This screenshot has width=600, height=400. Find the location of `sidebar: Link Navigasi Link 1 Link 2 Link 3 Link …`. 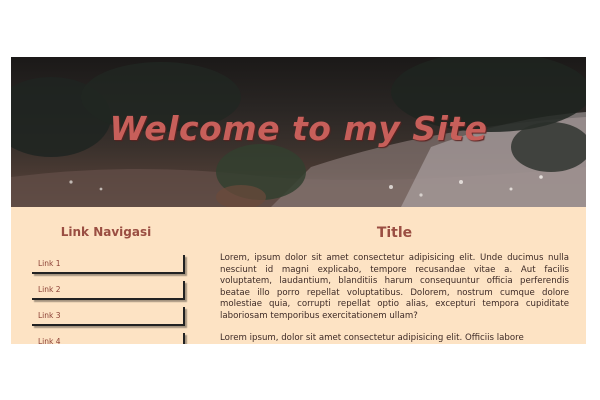

sidebar: Link Navigasi Link 1 Link 2 Link 3 Link … is located at coordinates (106, 275).